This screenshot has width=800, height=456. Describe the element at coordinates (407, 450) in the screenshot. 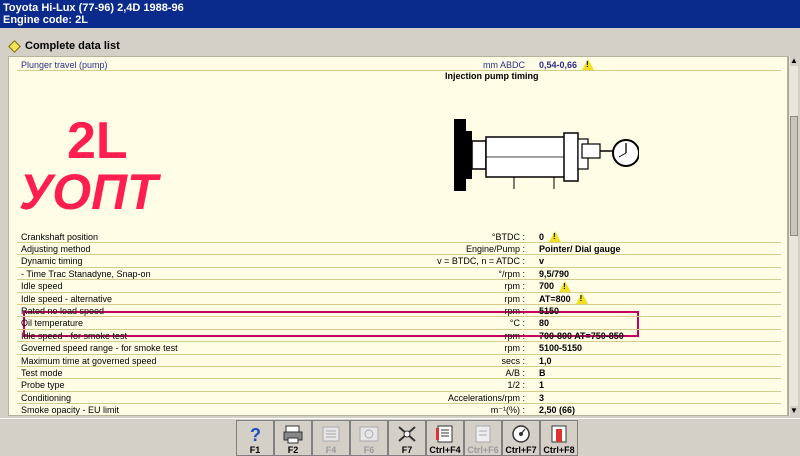

I see `function-key-label: F7` at that location.